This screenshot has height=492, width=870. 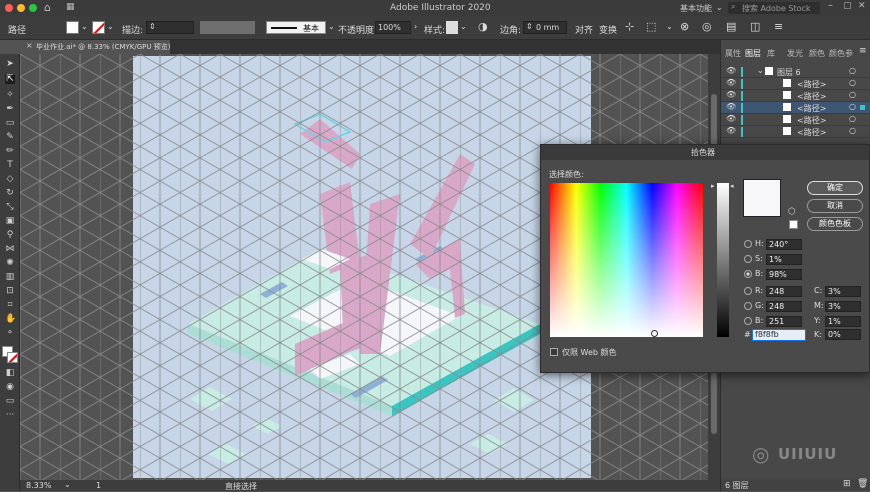 I want to click on tab-color-guide: 颜色参, so click(x=841, y=53).